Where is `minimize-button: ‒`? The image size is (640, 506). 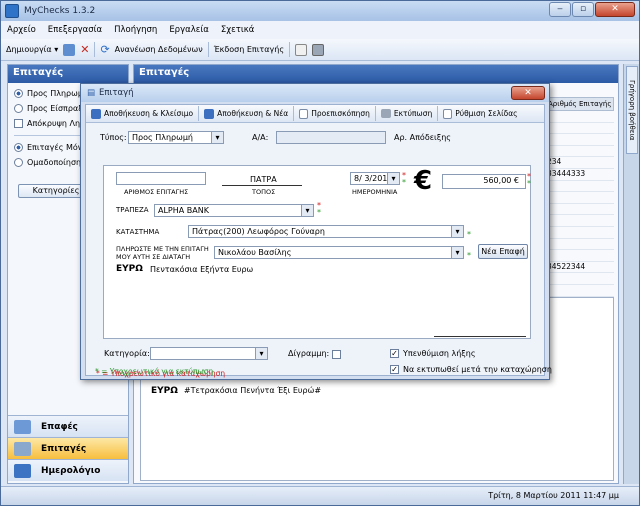 minimize-button: ‒ is located at coordinates (560, 9).